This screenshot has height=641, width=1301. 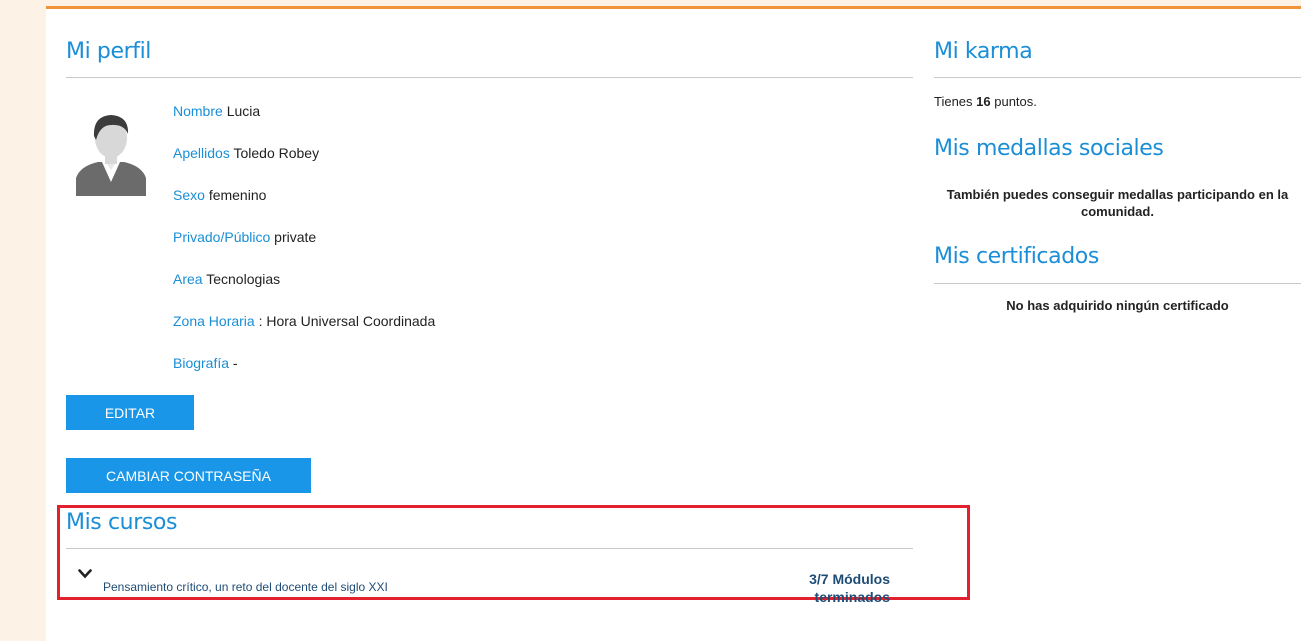 I want to click on area-value: Tecnologias, so click(x=243, y=279).